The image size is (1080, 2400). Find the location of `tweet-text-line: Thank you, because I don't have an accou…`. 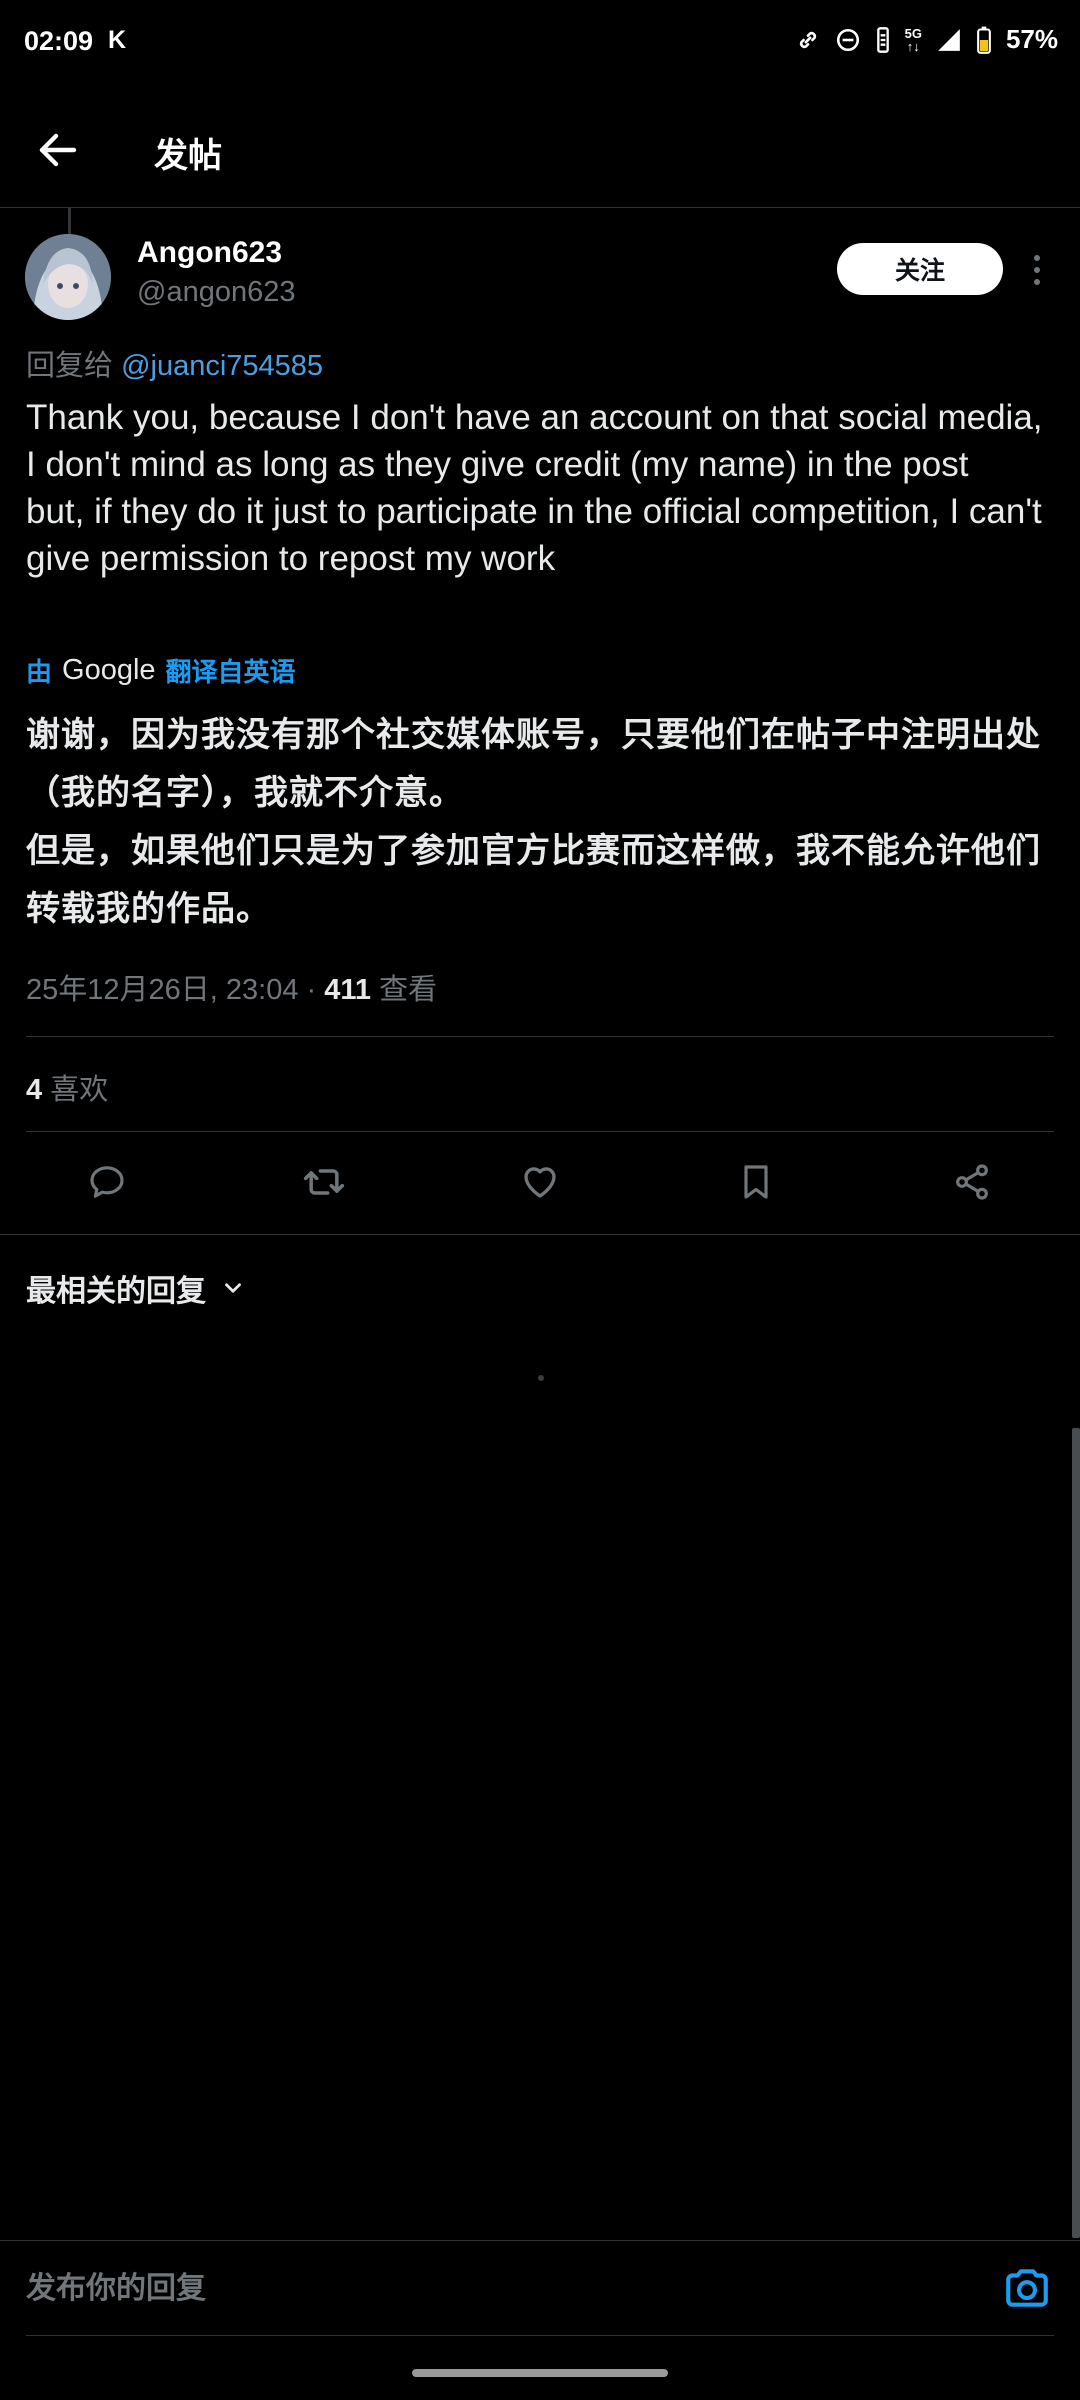

tweet-text-line: Thank you, because I don't have an accou… is located at coordinates (539, 441).